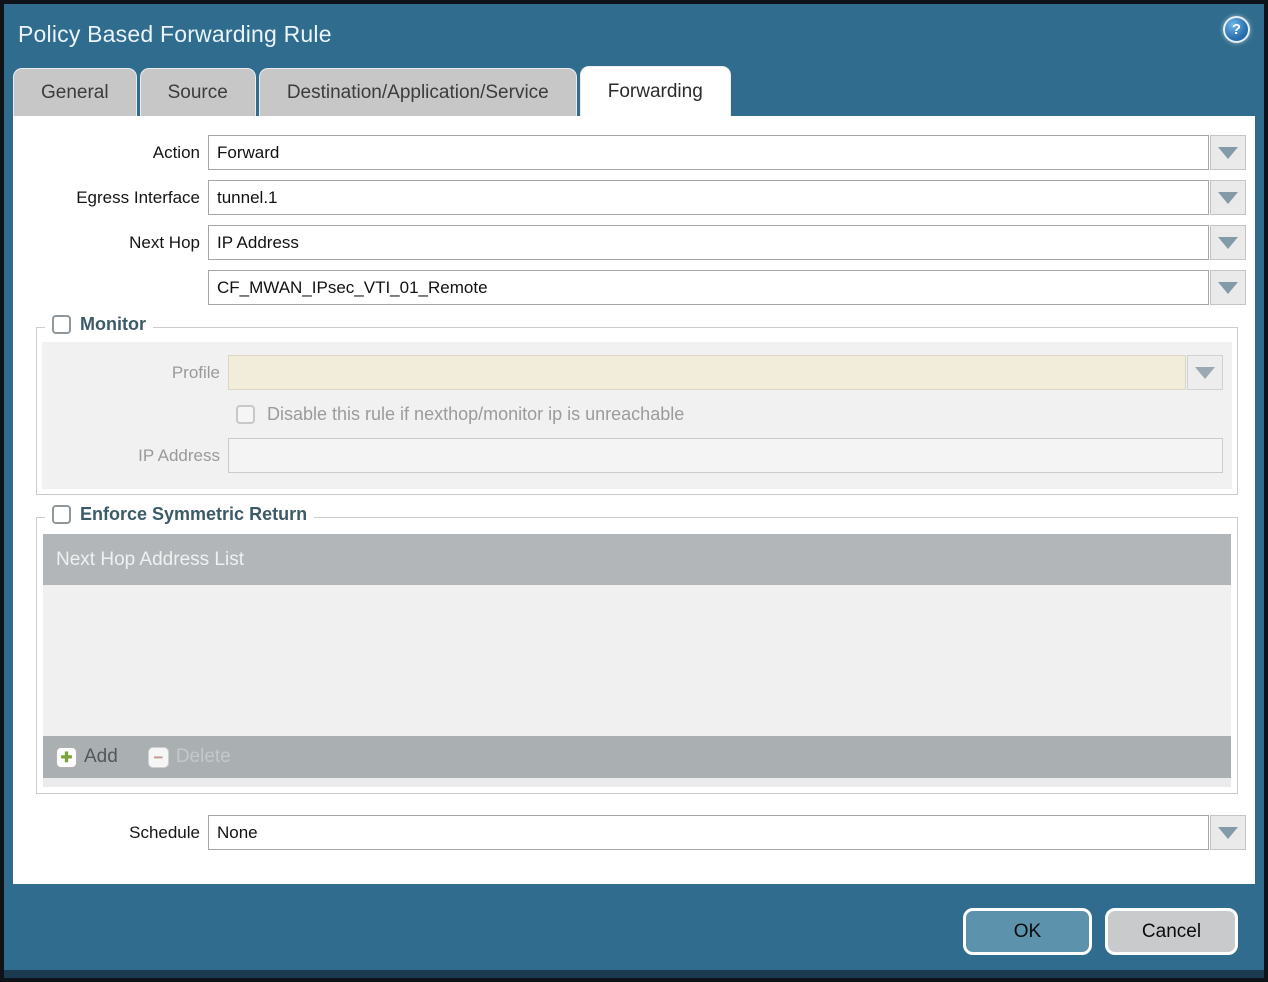 The image size is (1268, 982). I want to click on table-footer: ✚ Add − Delete, so click(637, 757).